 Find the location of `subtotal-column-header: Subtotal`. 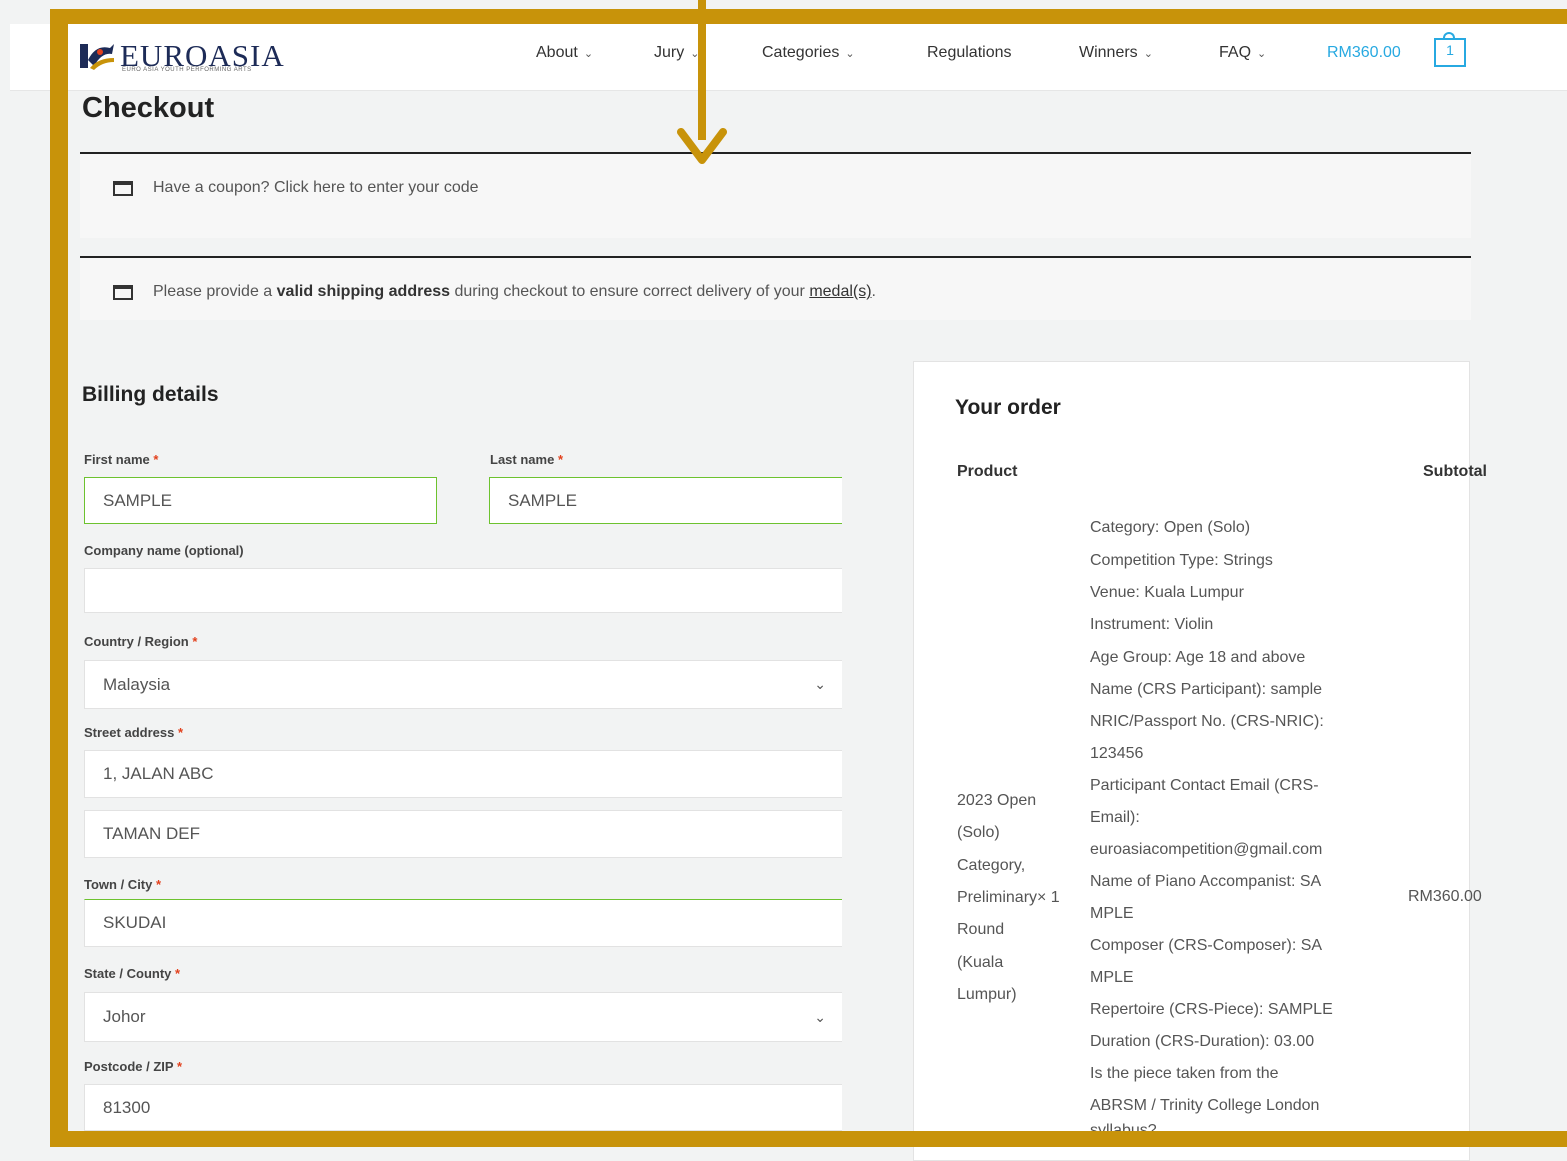

subtotal-column-header: Subtotal is located at coordinates (1455, 471).